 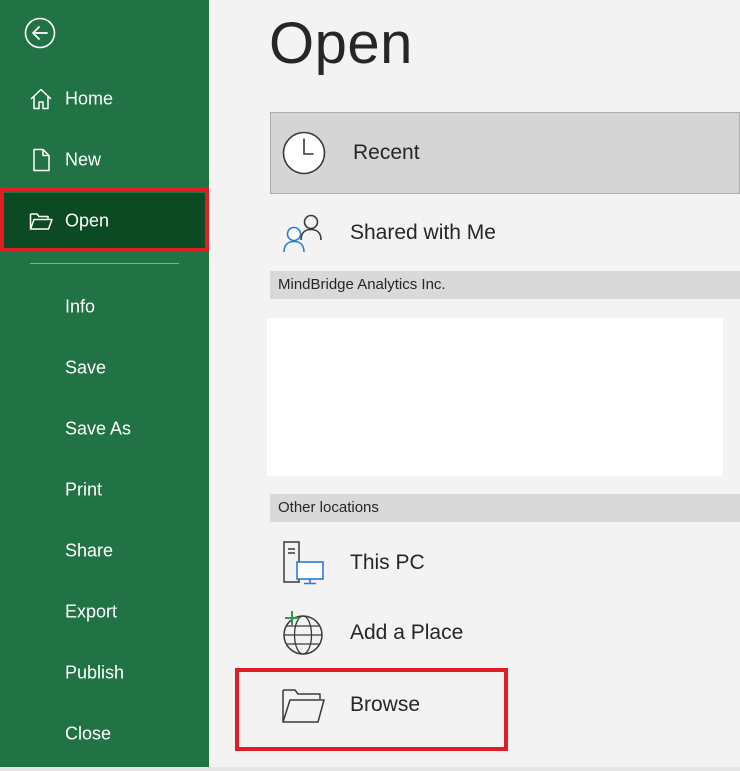 What do you see at coordinates (303, 706) in the screenshot?
I see `folder-icon` at bounding box center [303, 706].